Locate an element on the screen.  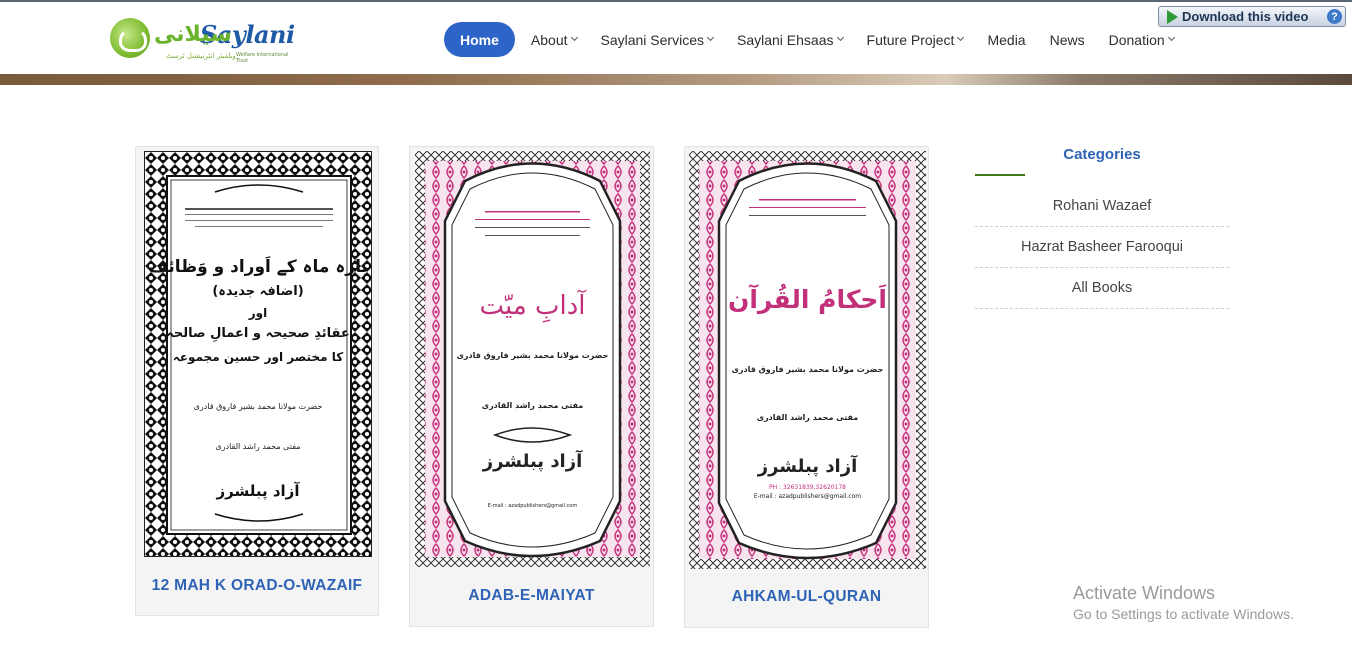
nav-about: About is located at coordinates (554, 39).